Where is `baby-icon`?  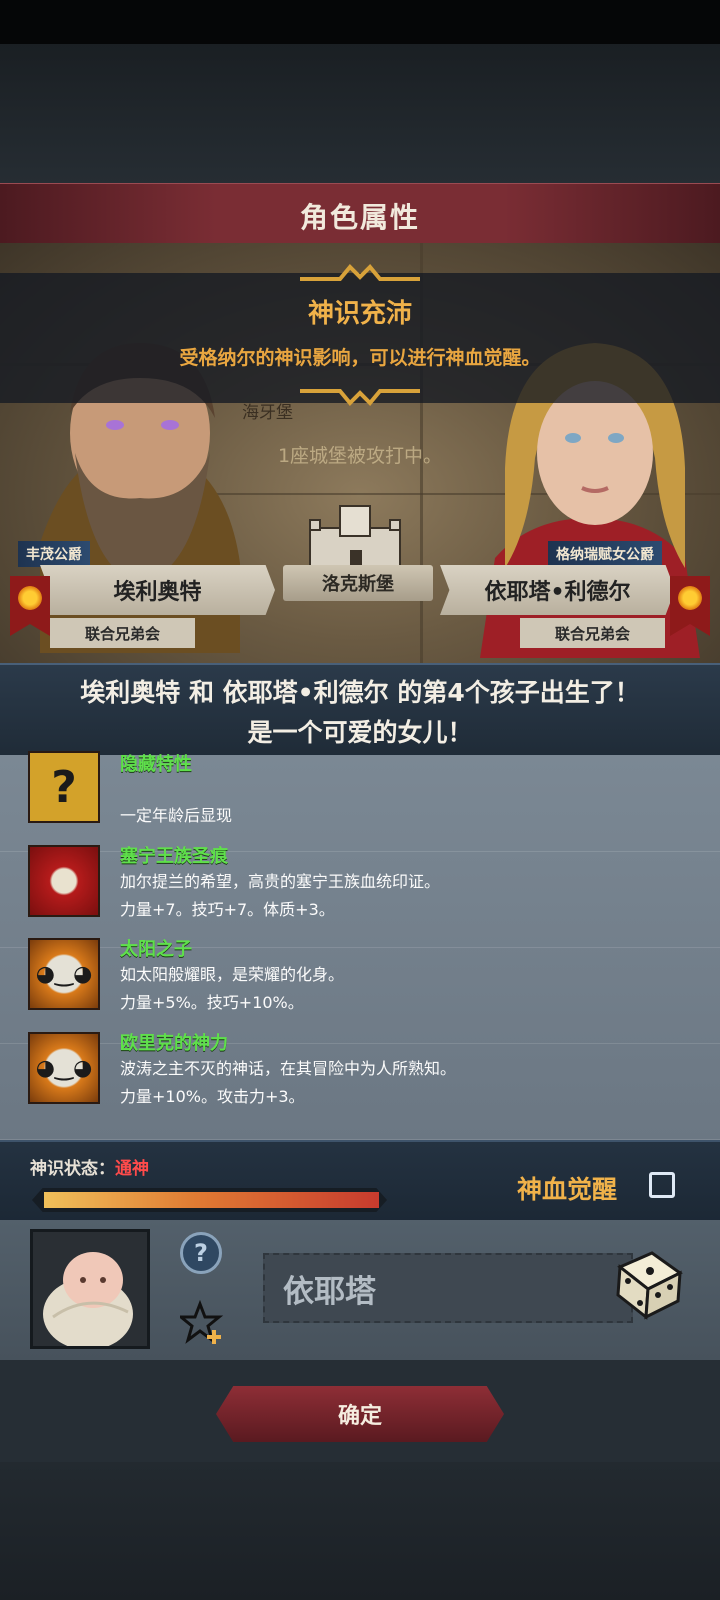
baby-icon is located at coordinates (88, 1299).